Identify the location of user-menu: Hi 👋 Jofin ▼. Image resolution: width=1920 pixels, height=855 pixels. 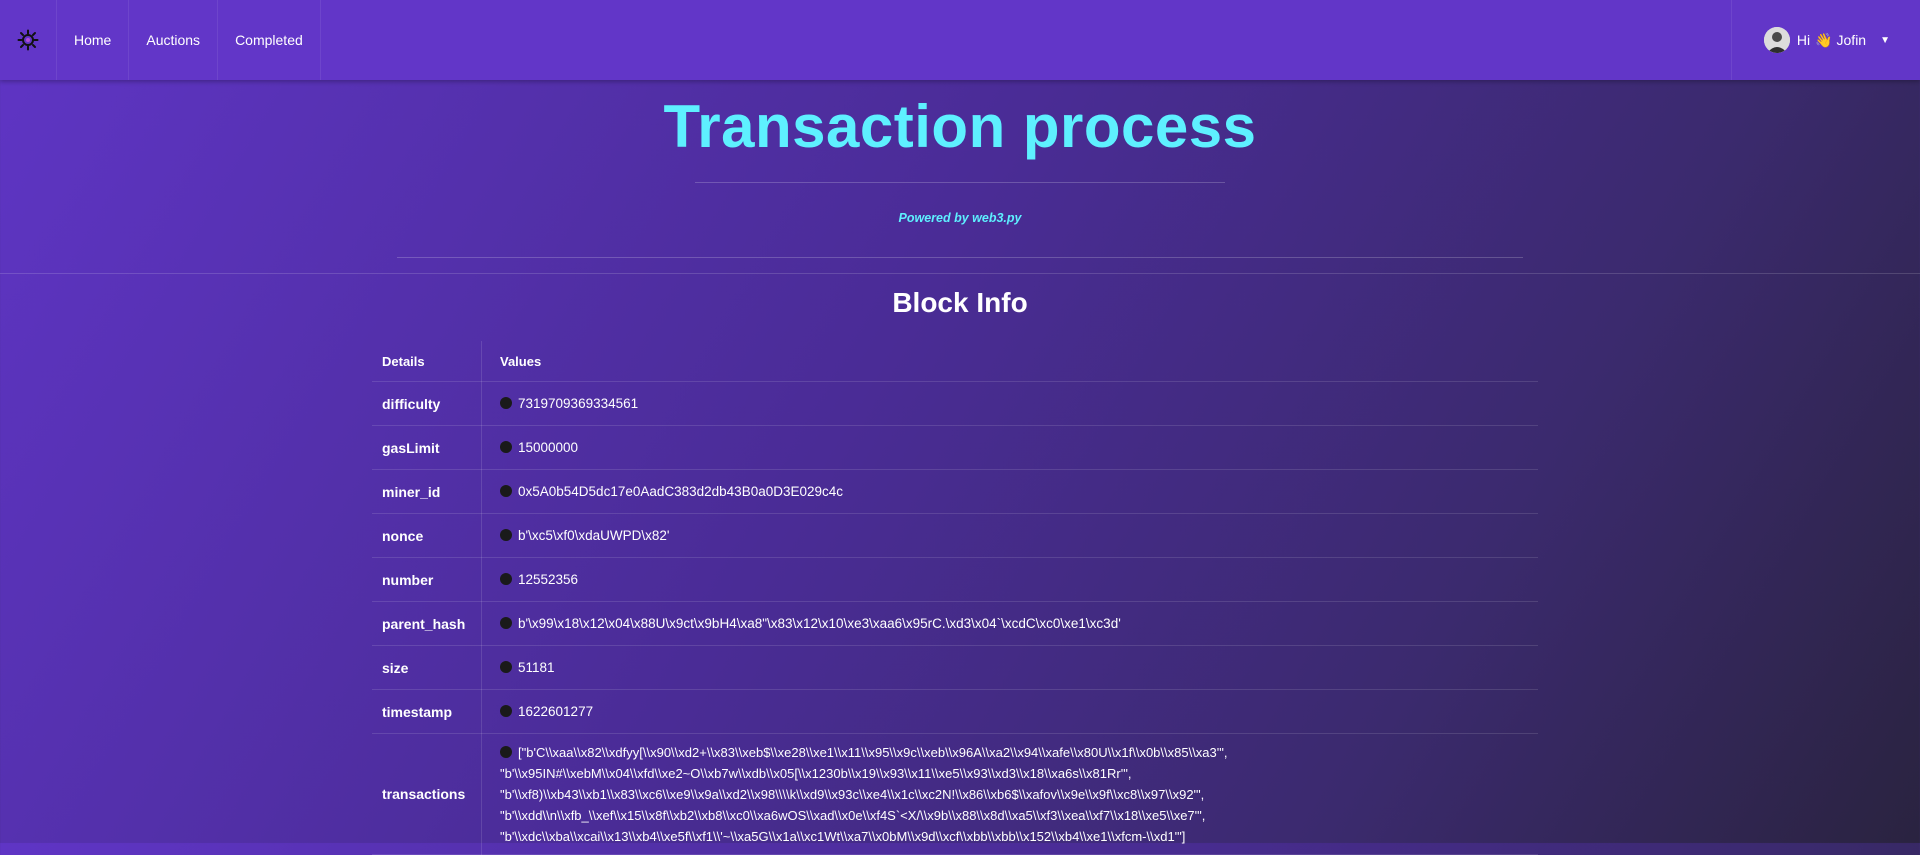
(1825, 40).